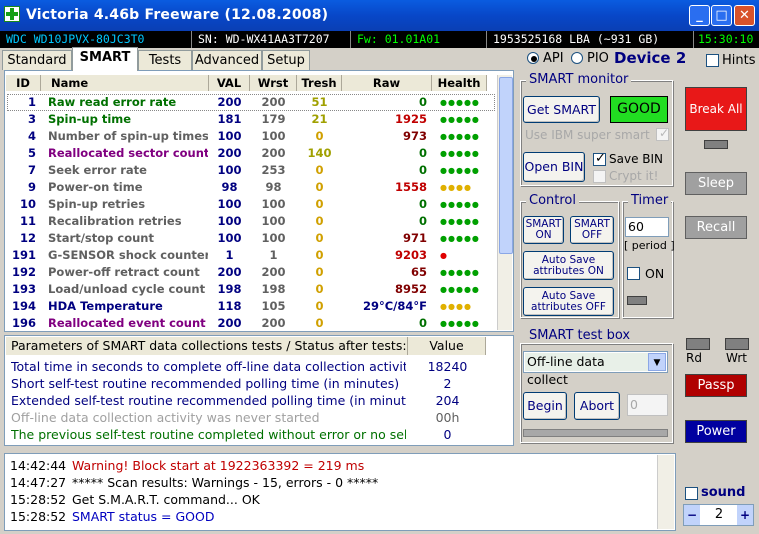 This screenshot has height=534, width=759. I want to click on smart-cell-name: HDA Temperature, so click(105, 306).